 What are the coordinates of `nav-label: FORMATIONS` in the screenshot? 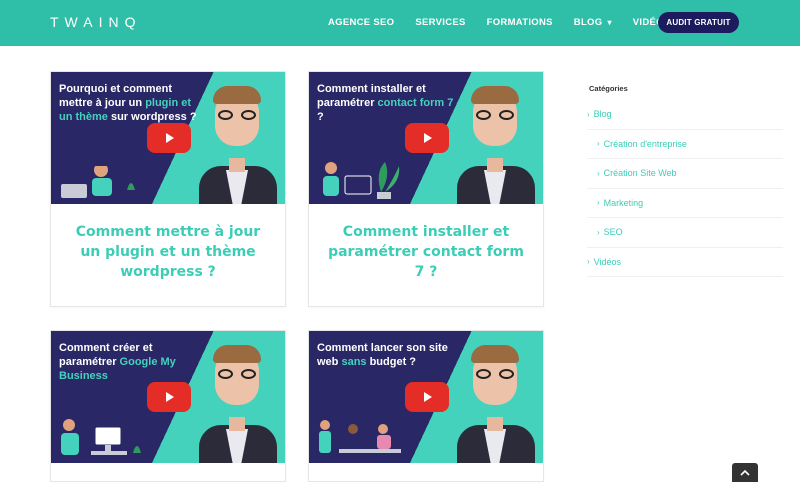 It's located at (519, 22).